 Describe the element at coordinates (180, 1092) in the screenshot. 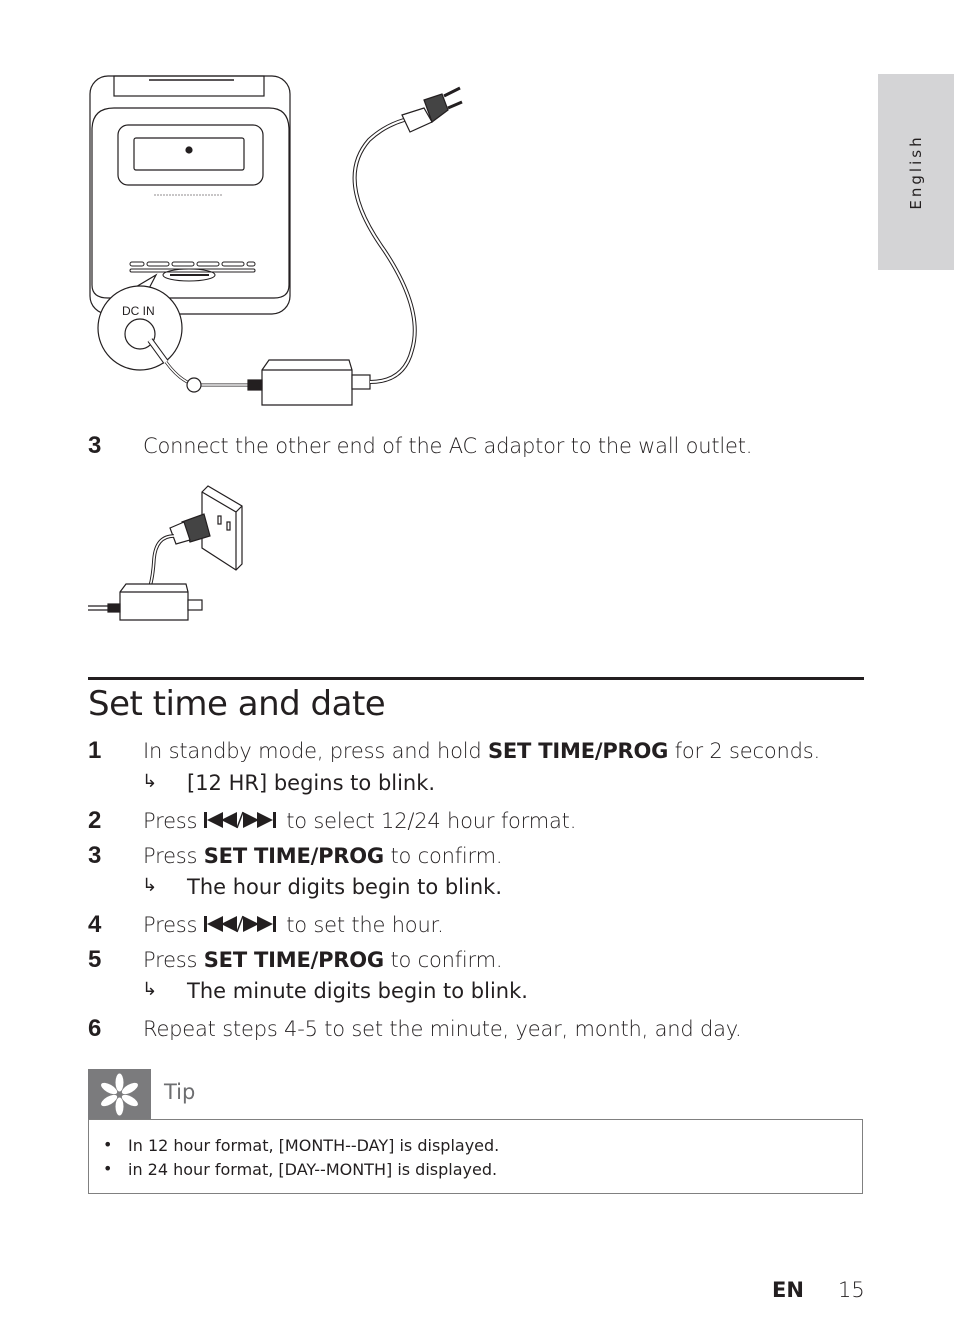

I see `tip-label: Tip` at that location.